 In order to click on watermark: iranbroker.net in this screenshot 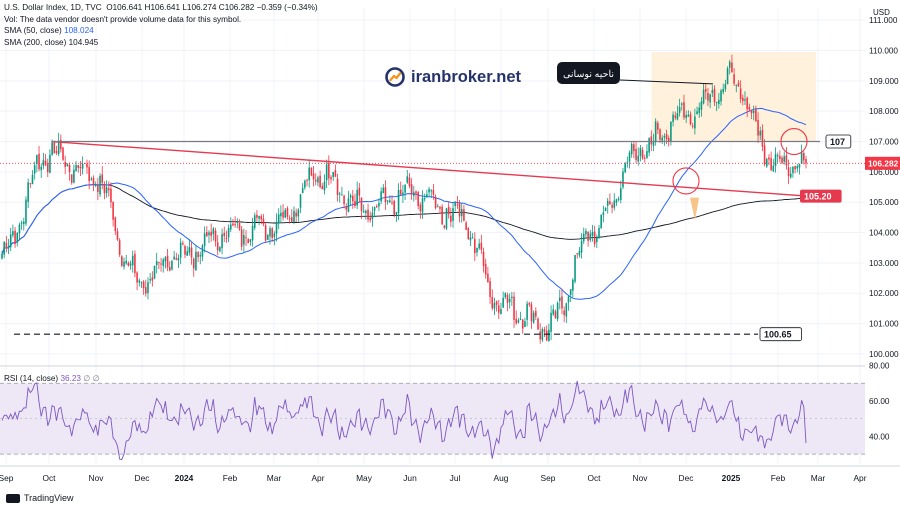, I will do `click(452, 77)`.